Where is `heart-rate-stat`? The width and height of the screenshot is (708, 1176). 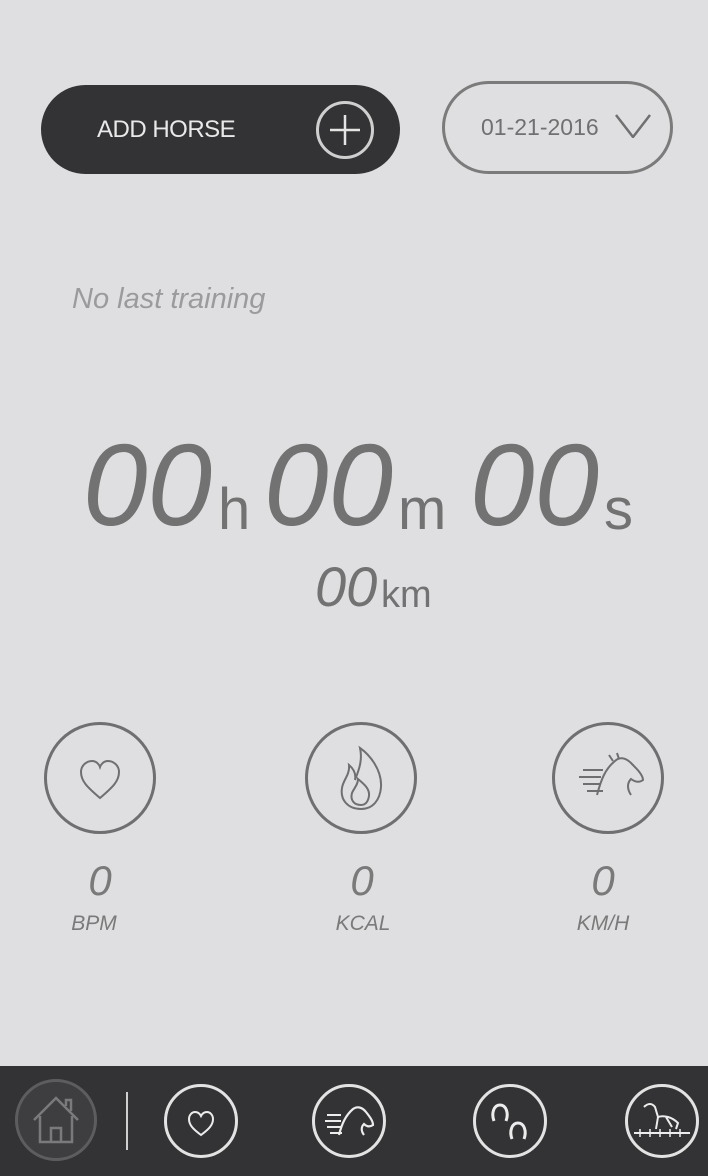 heart-rate-stat is located at coordinates (100, 778).